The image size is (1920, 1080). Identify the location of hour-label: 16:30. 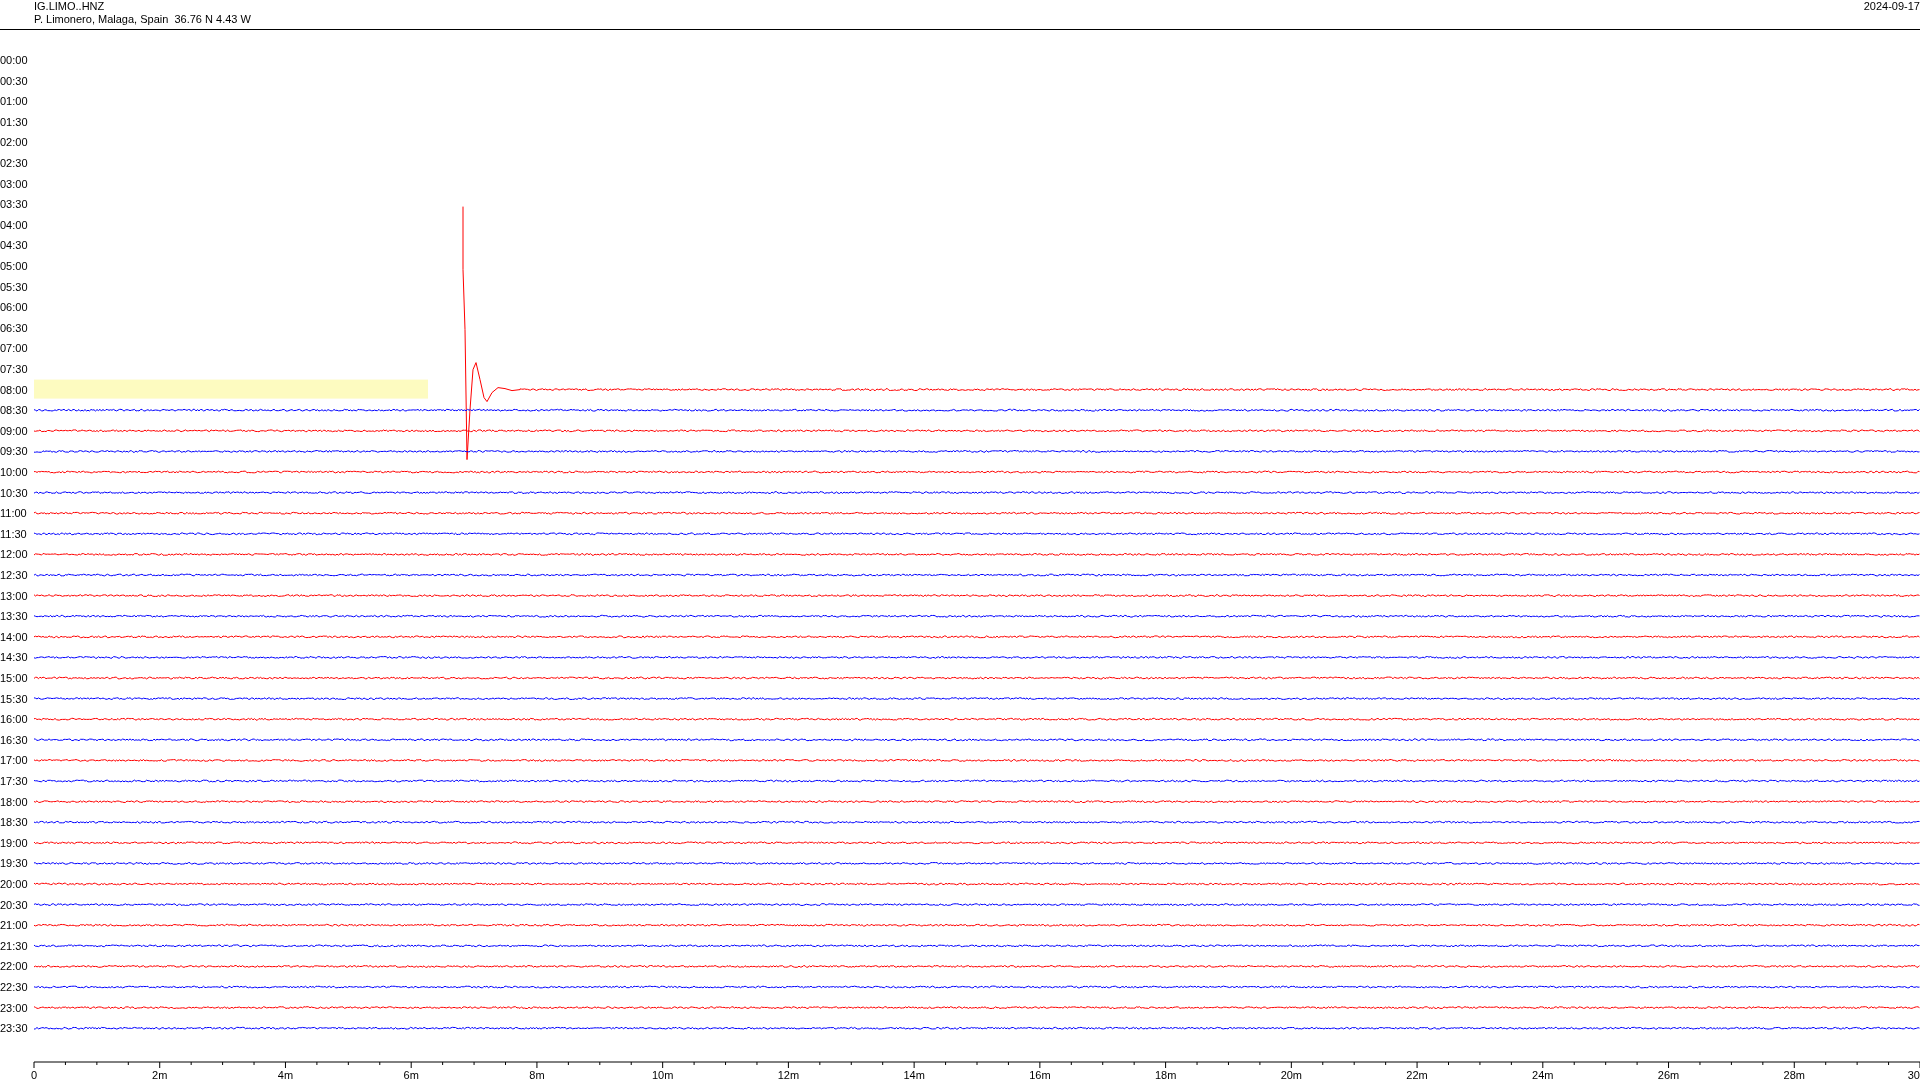
(14, 739).